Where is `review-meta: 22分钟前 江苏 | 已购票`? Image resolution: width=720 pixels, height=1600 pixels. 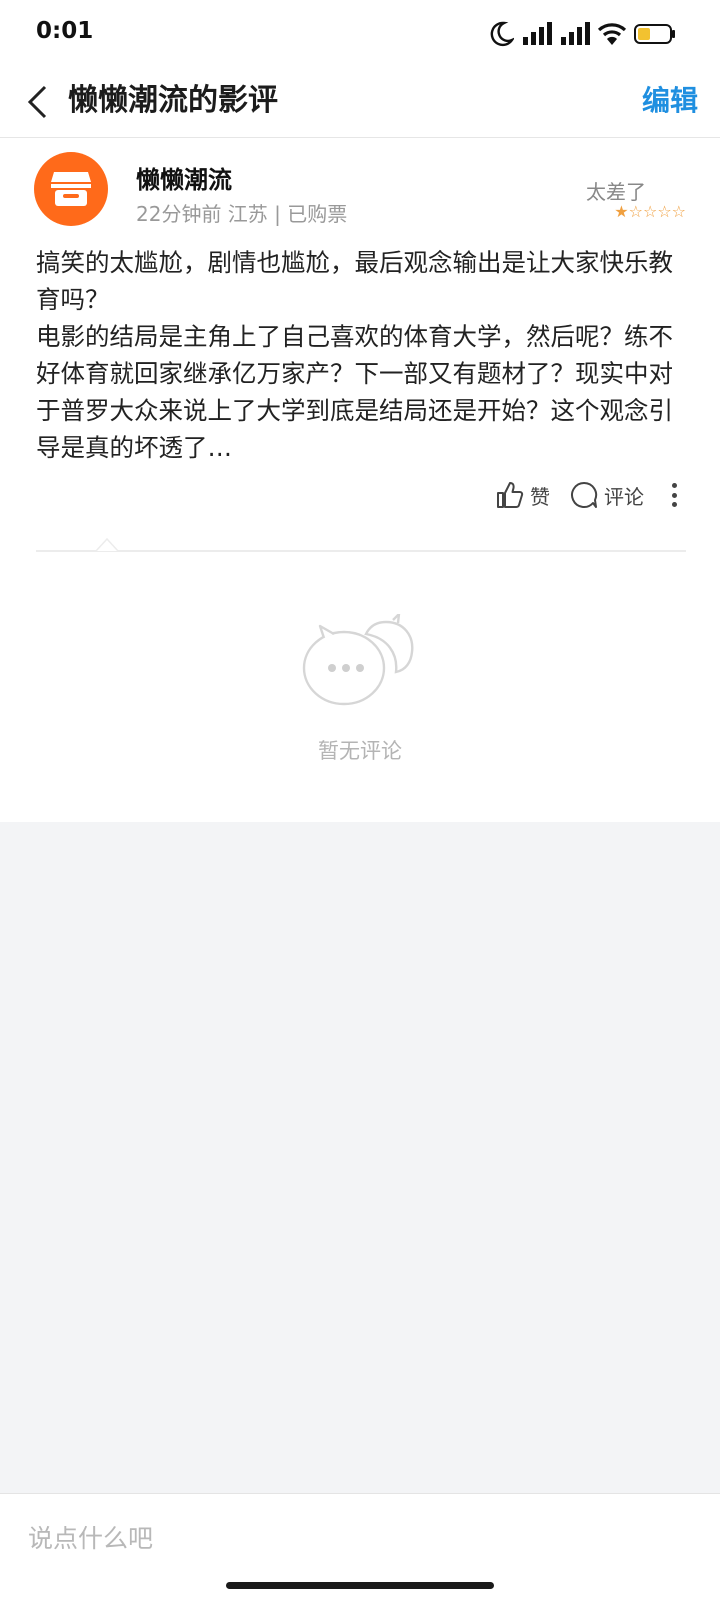 review-meta: 22分钟前 江苏 | 已购票 is located at coordinates (242, 214).